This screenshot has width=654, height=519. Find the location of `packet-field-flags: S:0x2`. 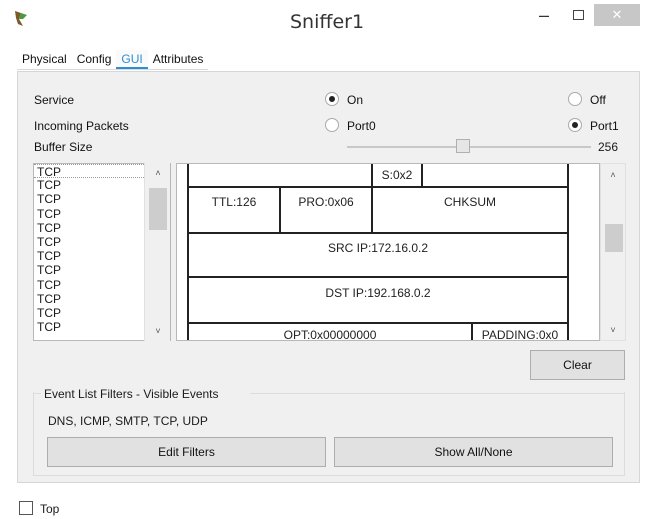

packet-field-flags: S:0x2 is located at coordinates (397, 176).